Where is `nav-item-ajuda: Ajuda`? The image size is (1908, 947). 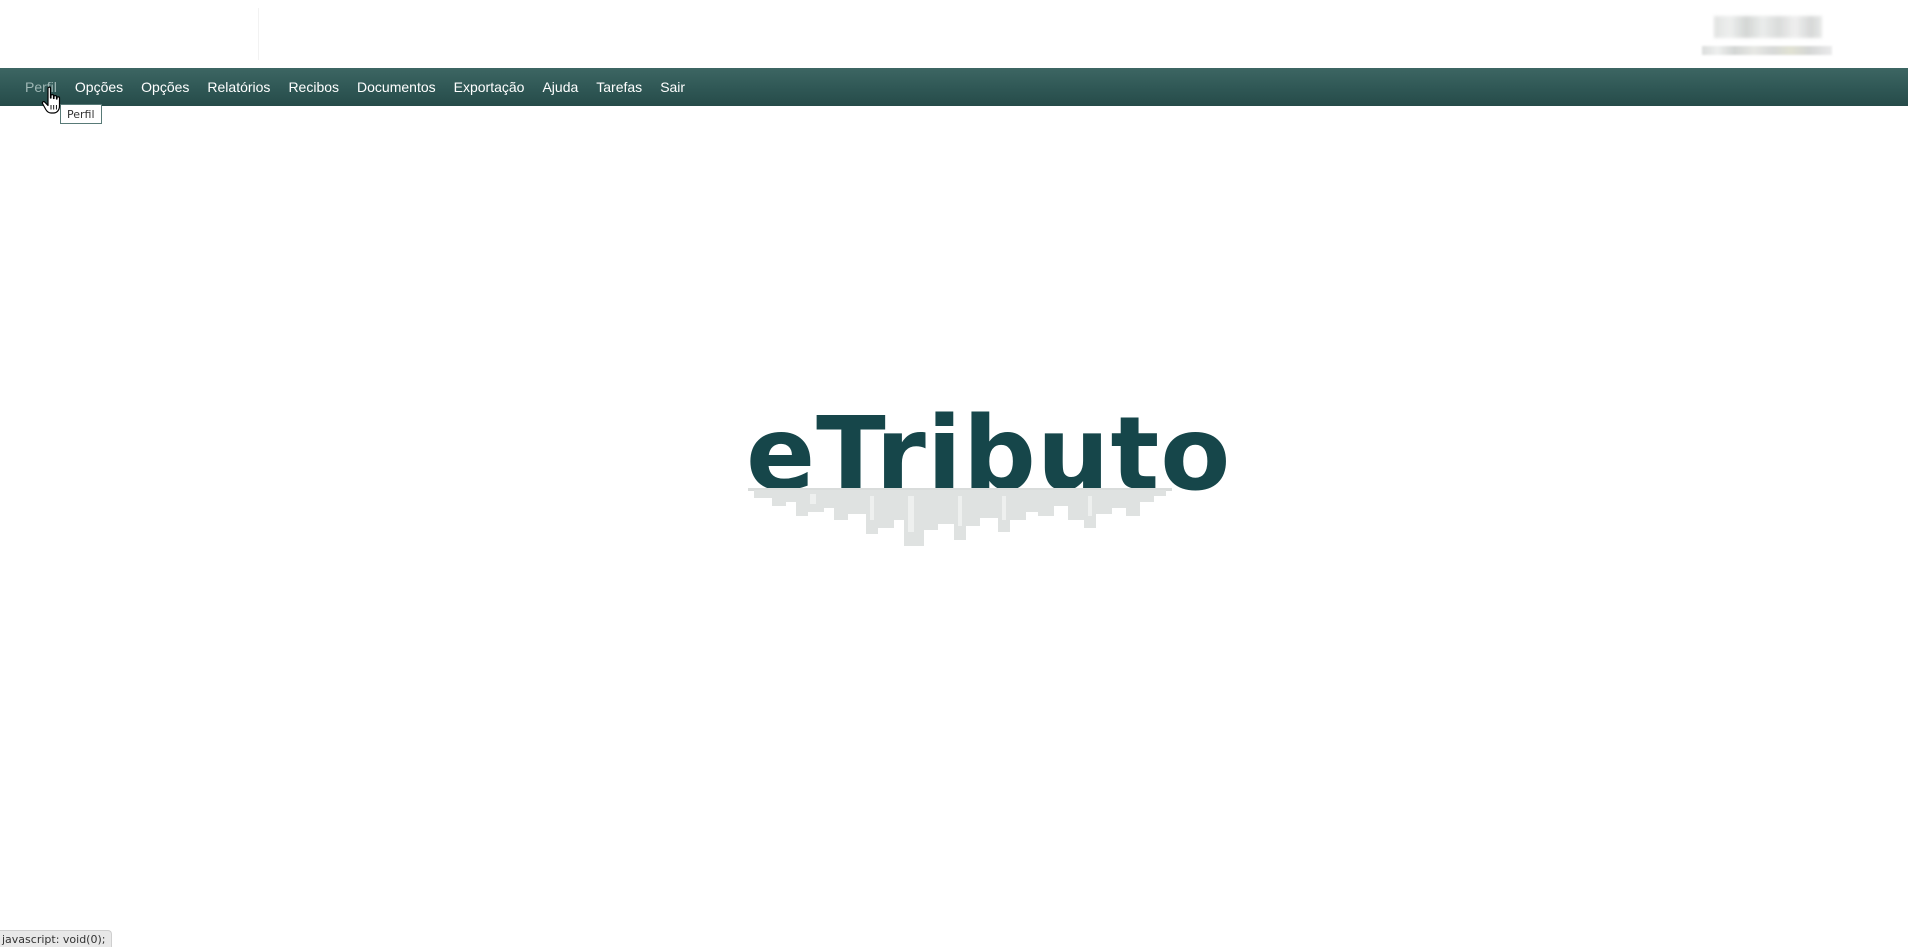
nav-item-ajuda: Ajuda is located at coordinates (560, 87).